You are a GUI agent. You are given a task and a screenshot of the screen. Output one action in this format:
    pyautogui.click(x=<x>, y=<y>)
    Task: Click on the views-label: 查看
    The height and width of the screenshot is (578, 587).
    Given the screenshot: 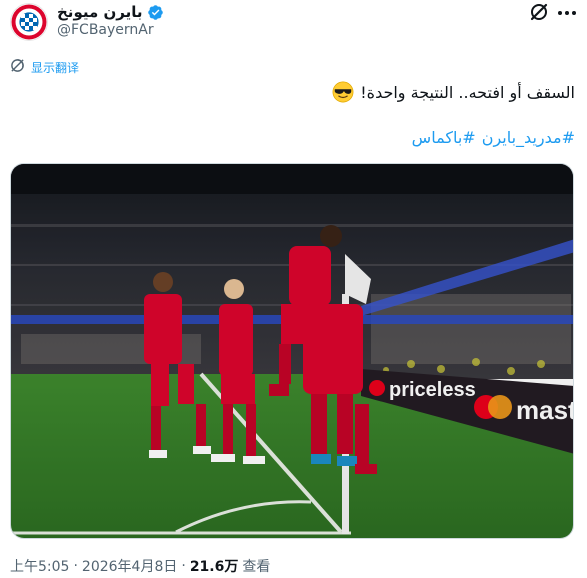 What is the action you would take?
    pyautogui.click(x=256, y=567)
    